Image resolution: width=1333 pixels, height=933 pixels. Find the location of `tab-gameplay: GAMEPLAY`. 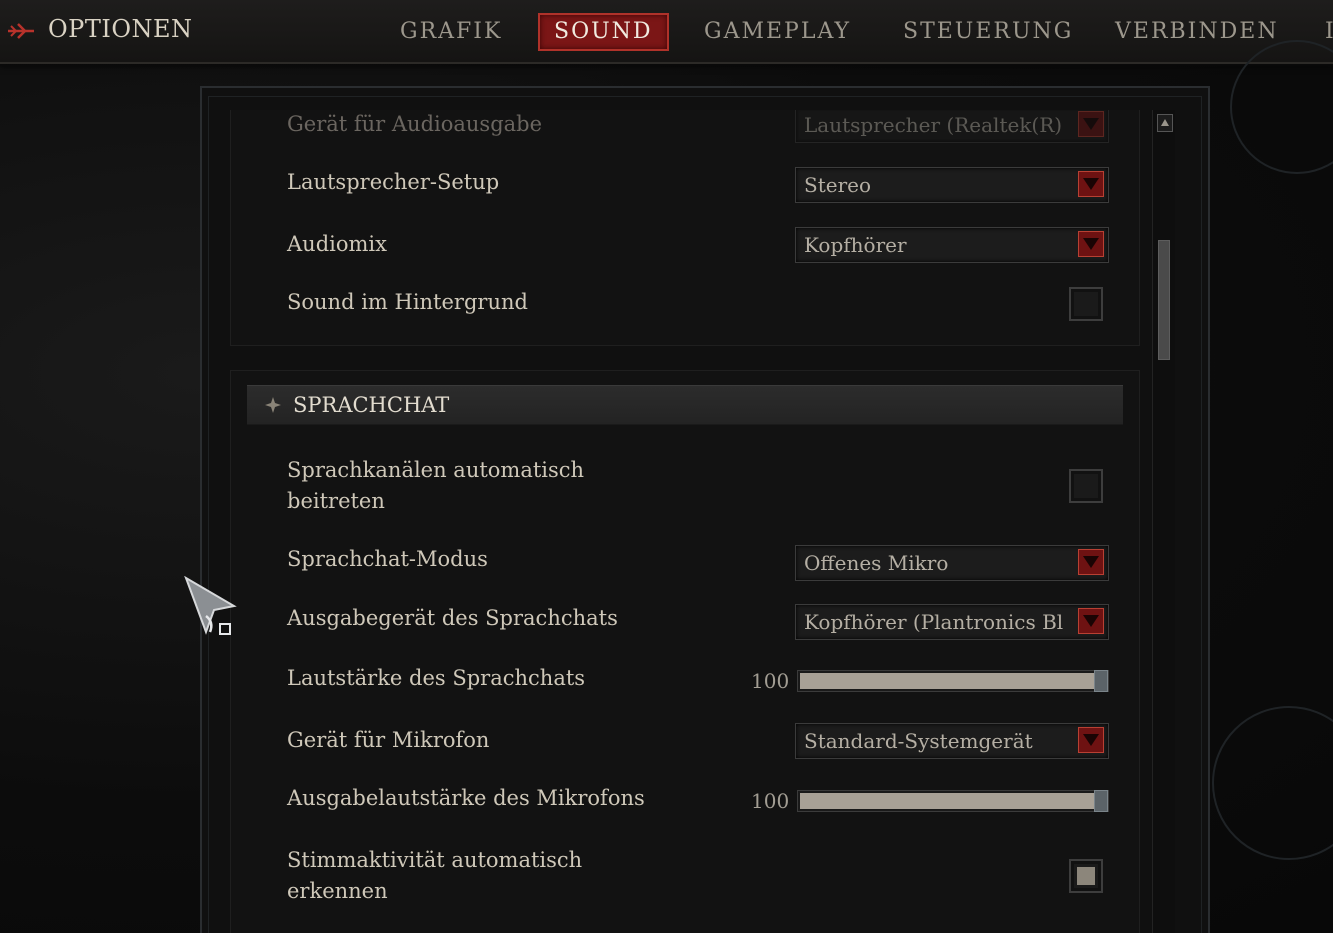

tab-gameplay: GAMEPLAY is located at coordinates (777, 32).